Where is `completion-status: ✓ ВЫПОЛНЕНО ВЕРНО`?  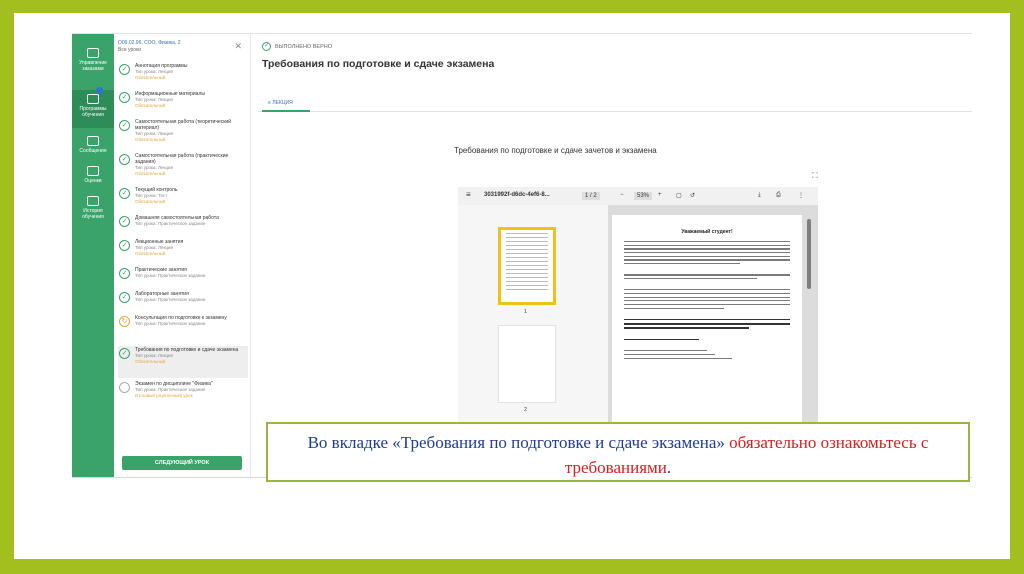
completion-status: ✓ ВЫПОЛНЕНО ВЕРНО is located at coordinates (297, 46).